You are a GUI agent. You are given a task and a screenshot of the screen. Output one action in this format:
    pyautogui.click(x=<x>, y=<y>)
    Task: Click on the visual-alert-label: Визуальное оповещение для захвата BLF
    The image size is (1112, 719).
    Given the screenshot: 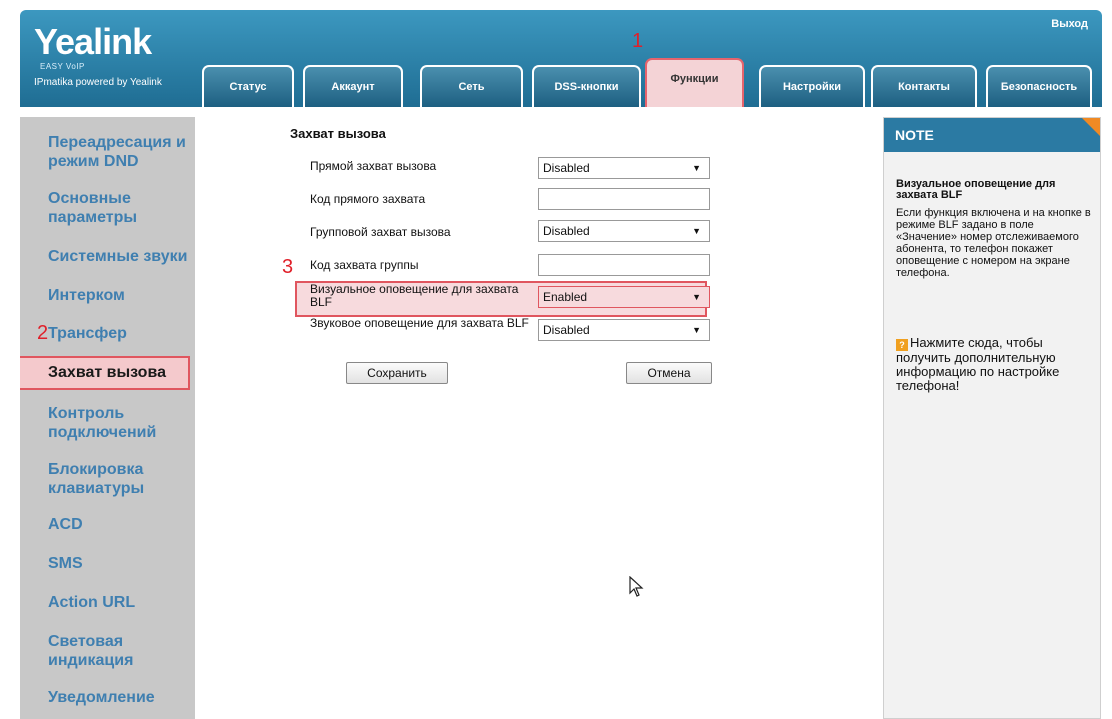 What is the action you would take?
    pyautogui.click(x=414, y=295)
    